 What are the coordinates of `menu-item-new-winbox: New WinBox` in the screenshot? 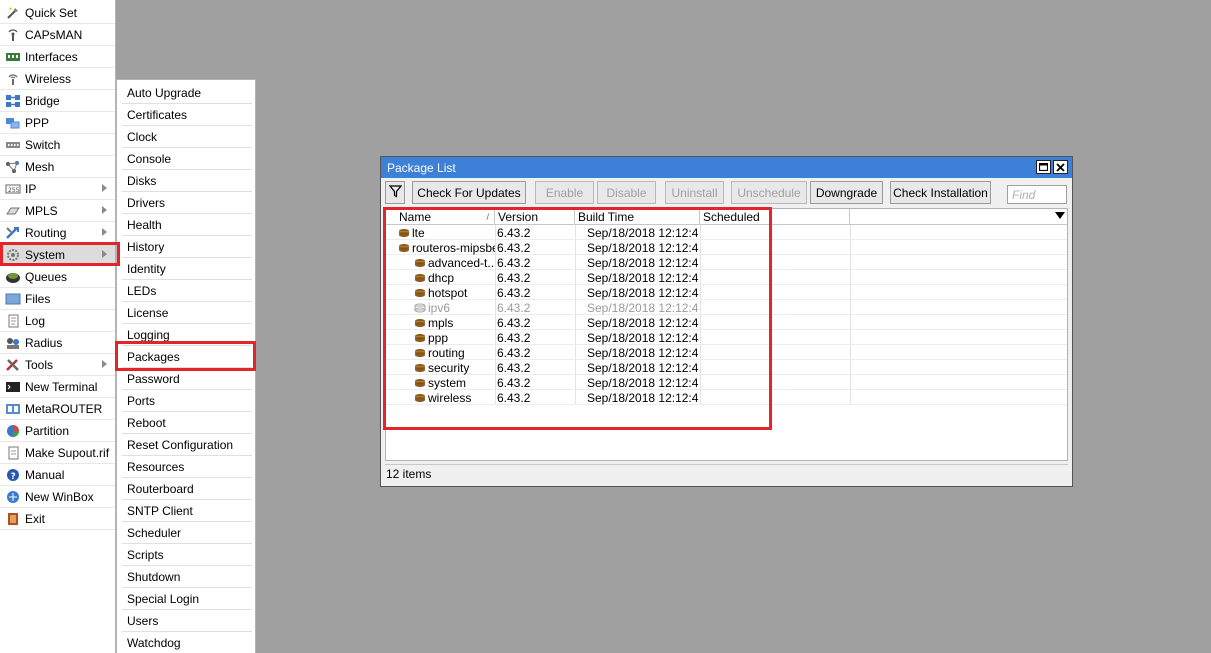 It's located at (57, 497).